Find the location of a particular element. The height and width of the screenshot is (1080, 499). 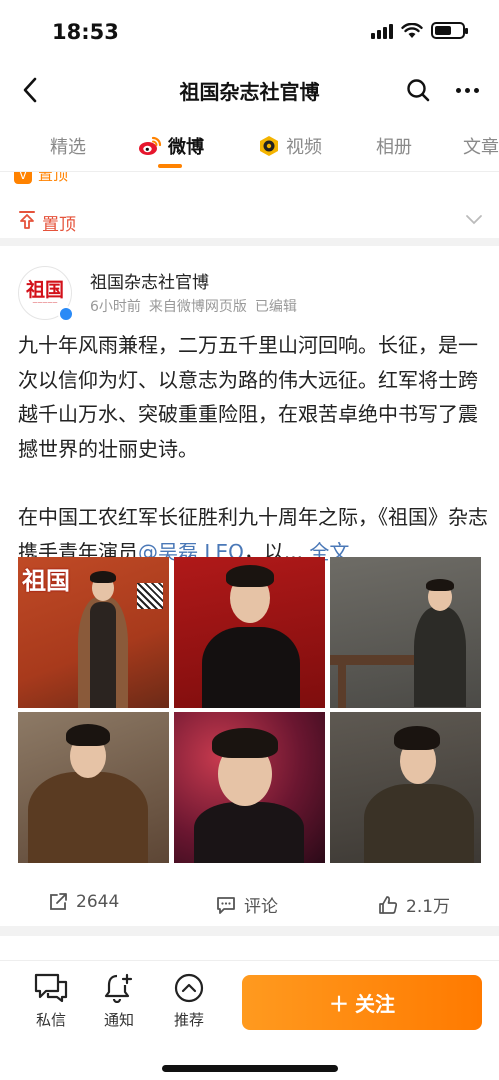

follow-label: 关注 is located at coordinates (375, 1004).